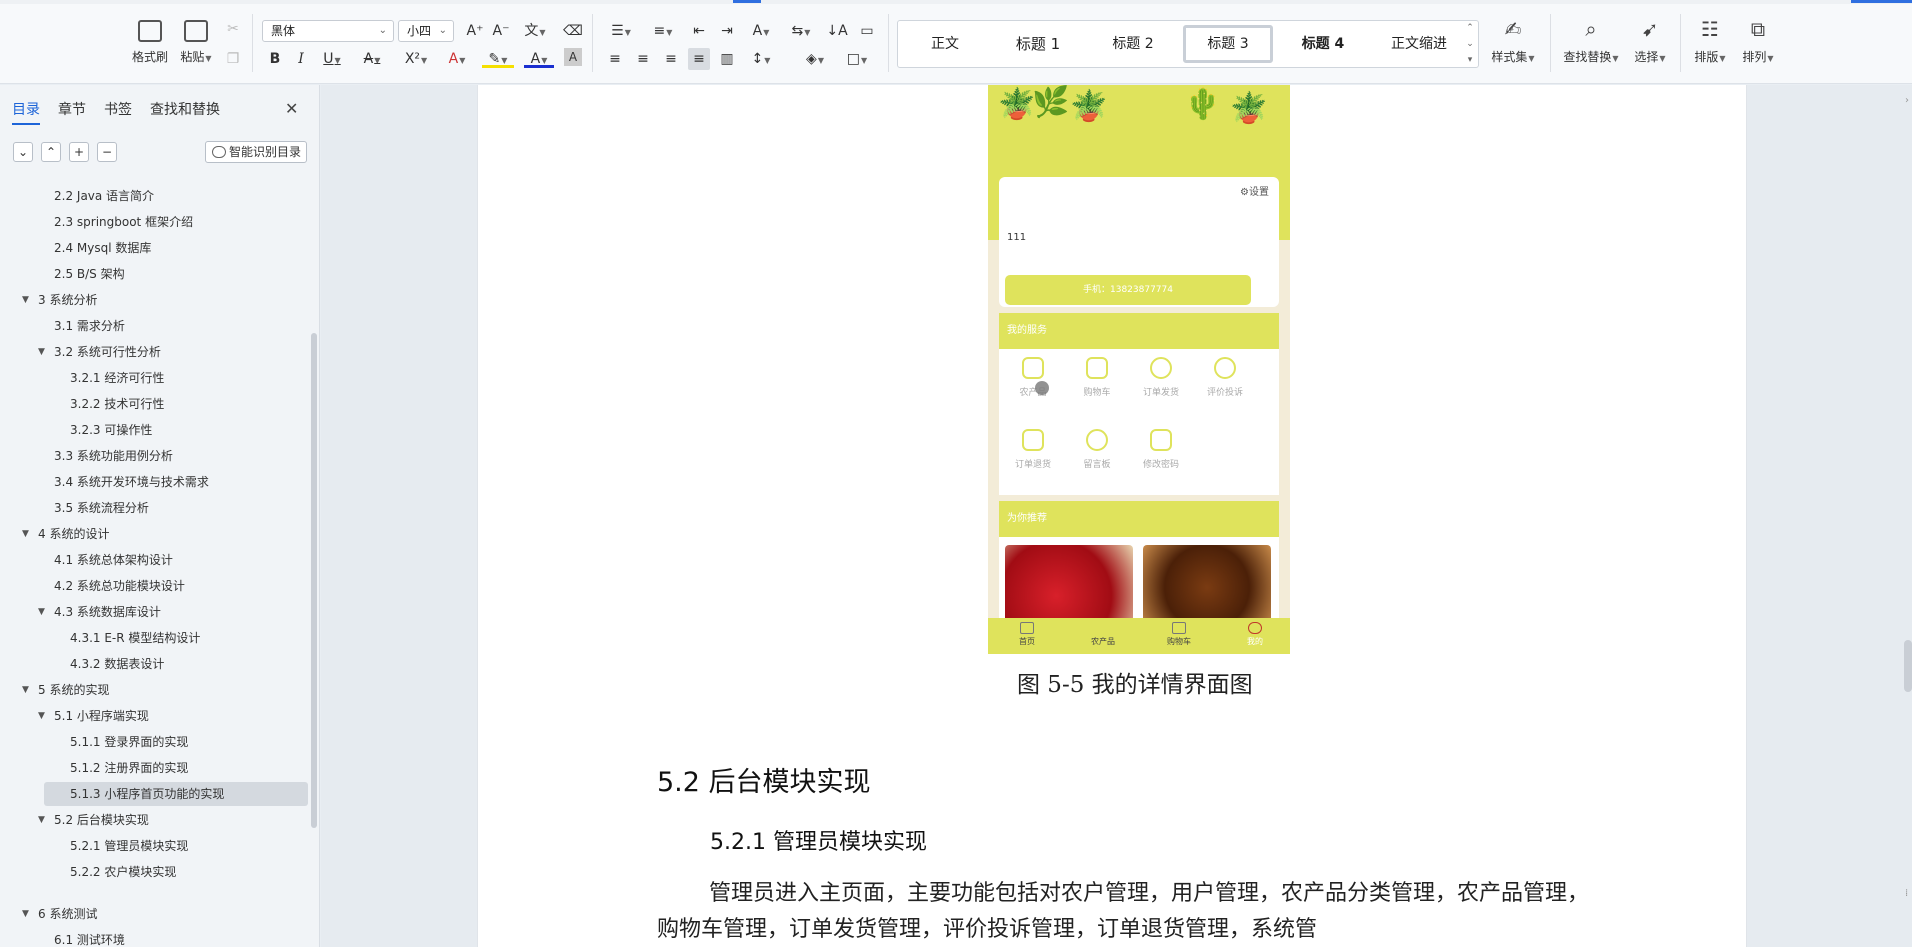 Image resolution: width=1912 pixels, height=947 pixels. What do you see at coordinates (501, 31) in the screenshot?
I see `shrink-font-icon: A⁻` at bounding box center [501, 31].